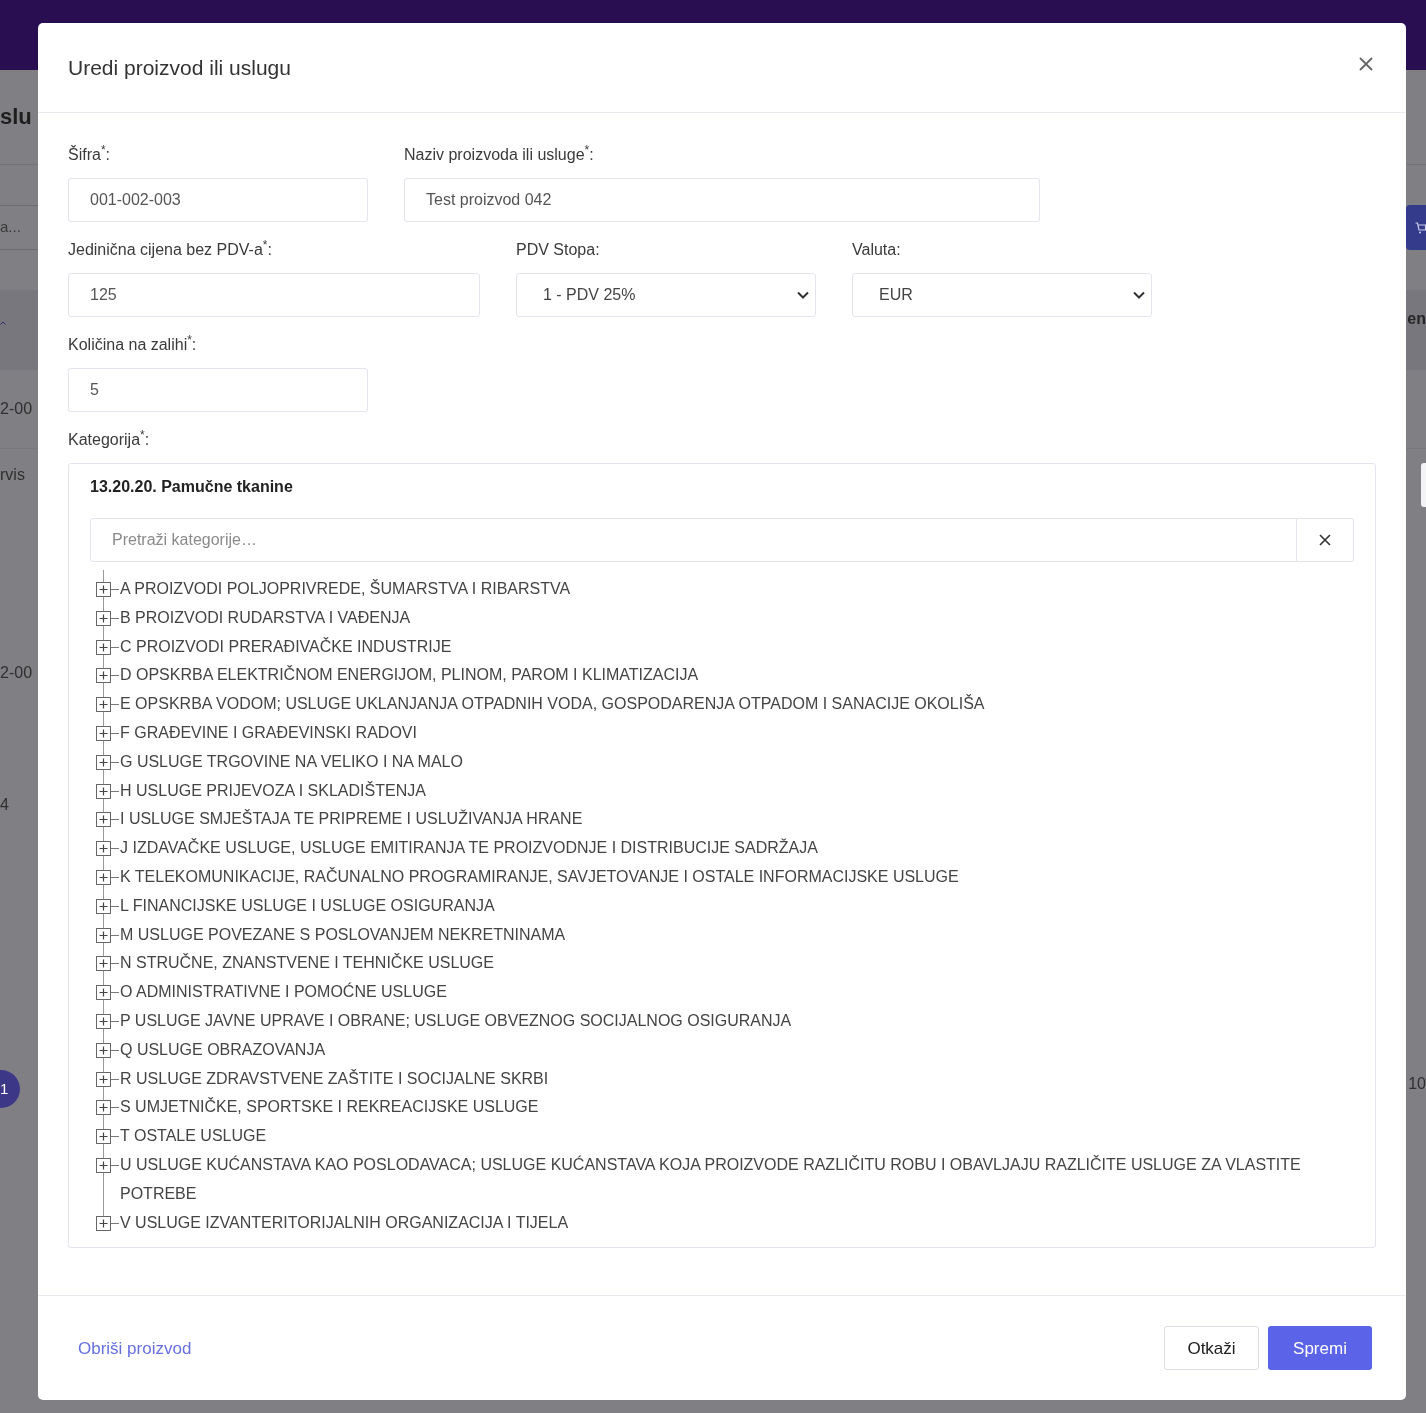 This screenshot has height=1413, width=1426. Describe the element at coordinates (344, 1223) in the screenshot. I see `tree-item: V USLUGE IZVANTERITORIJALNIH ORGANIZACIJA I TIJELA` at that location.